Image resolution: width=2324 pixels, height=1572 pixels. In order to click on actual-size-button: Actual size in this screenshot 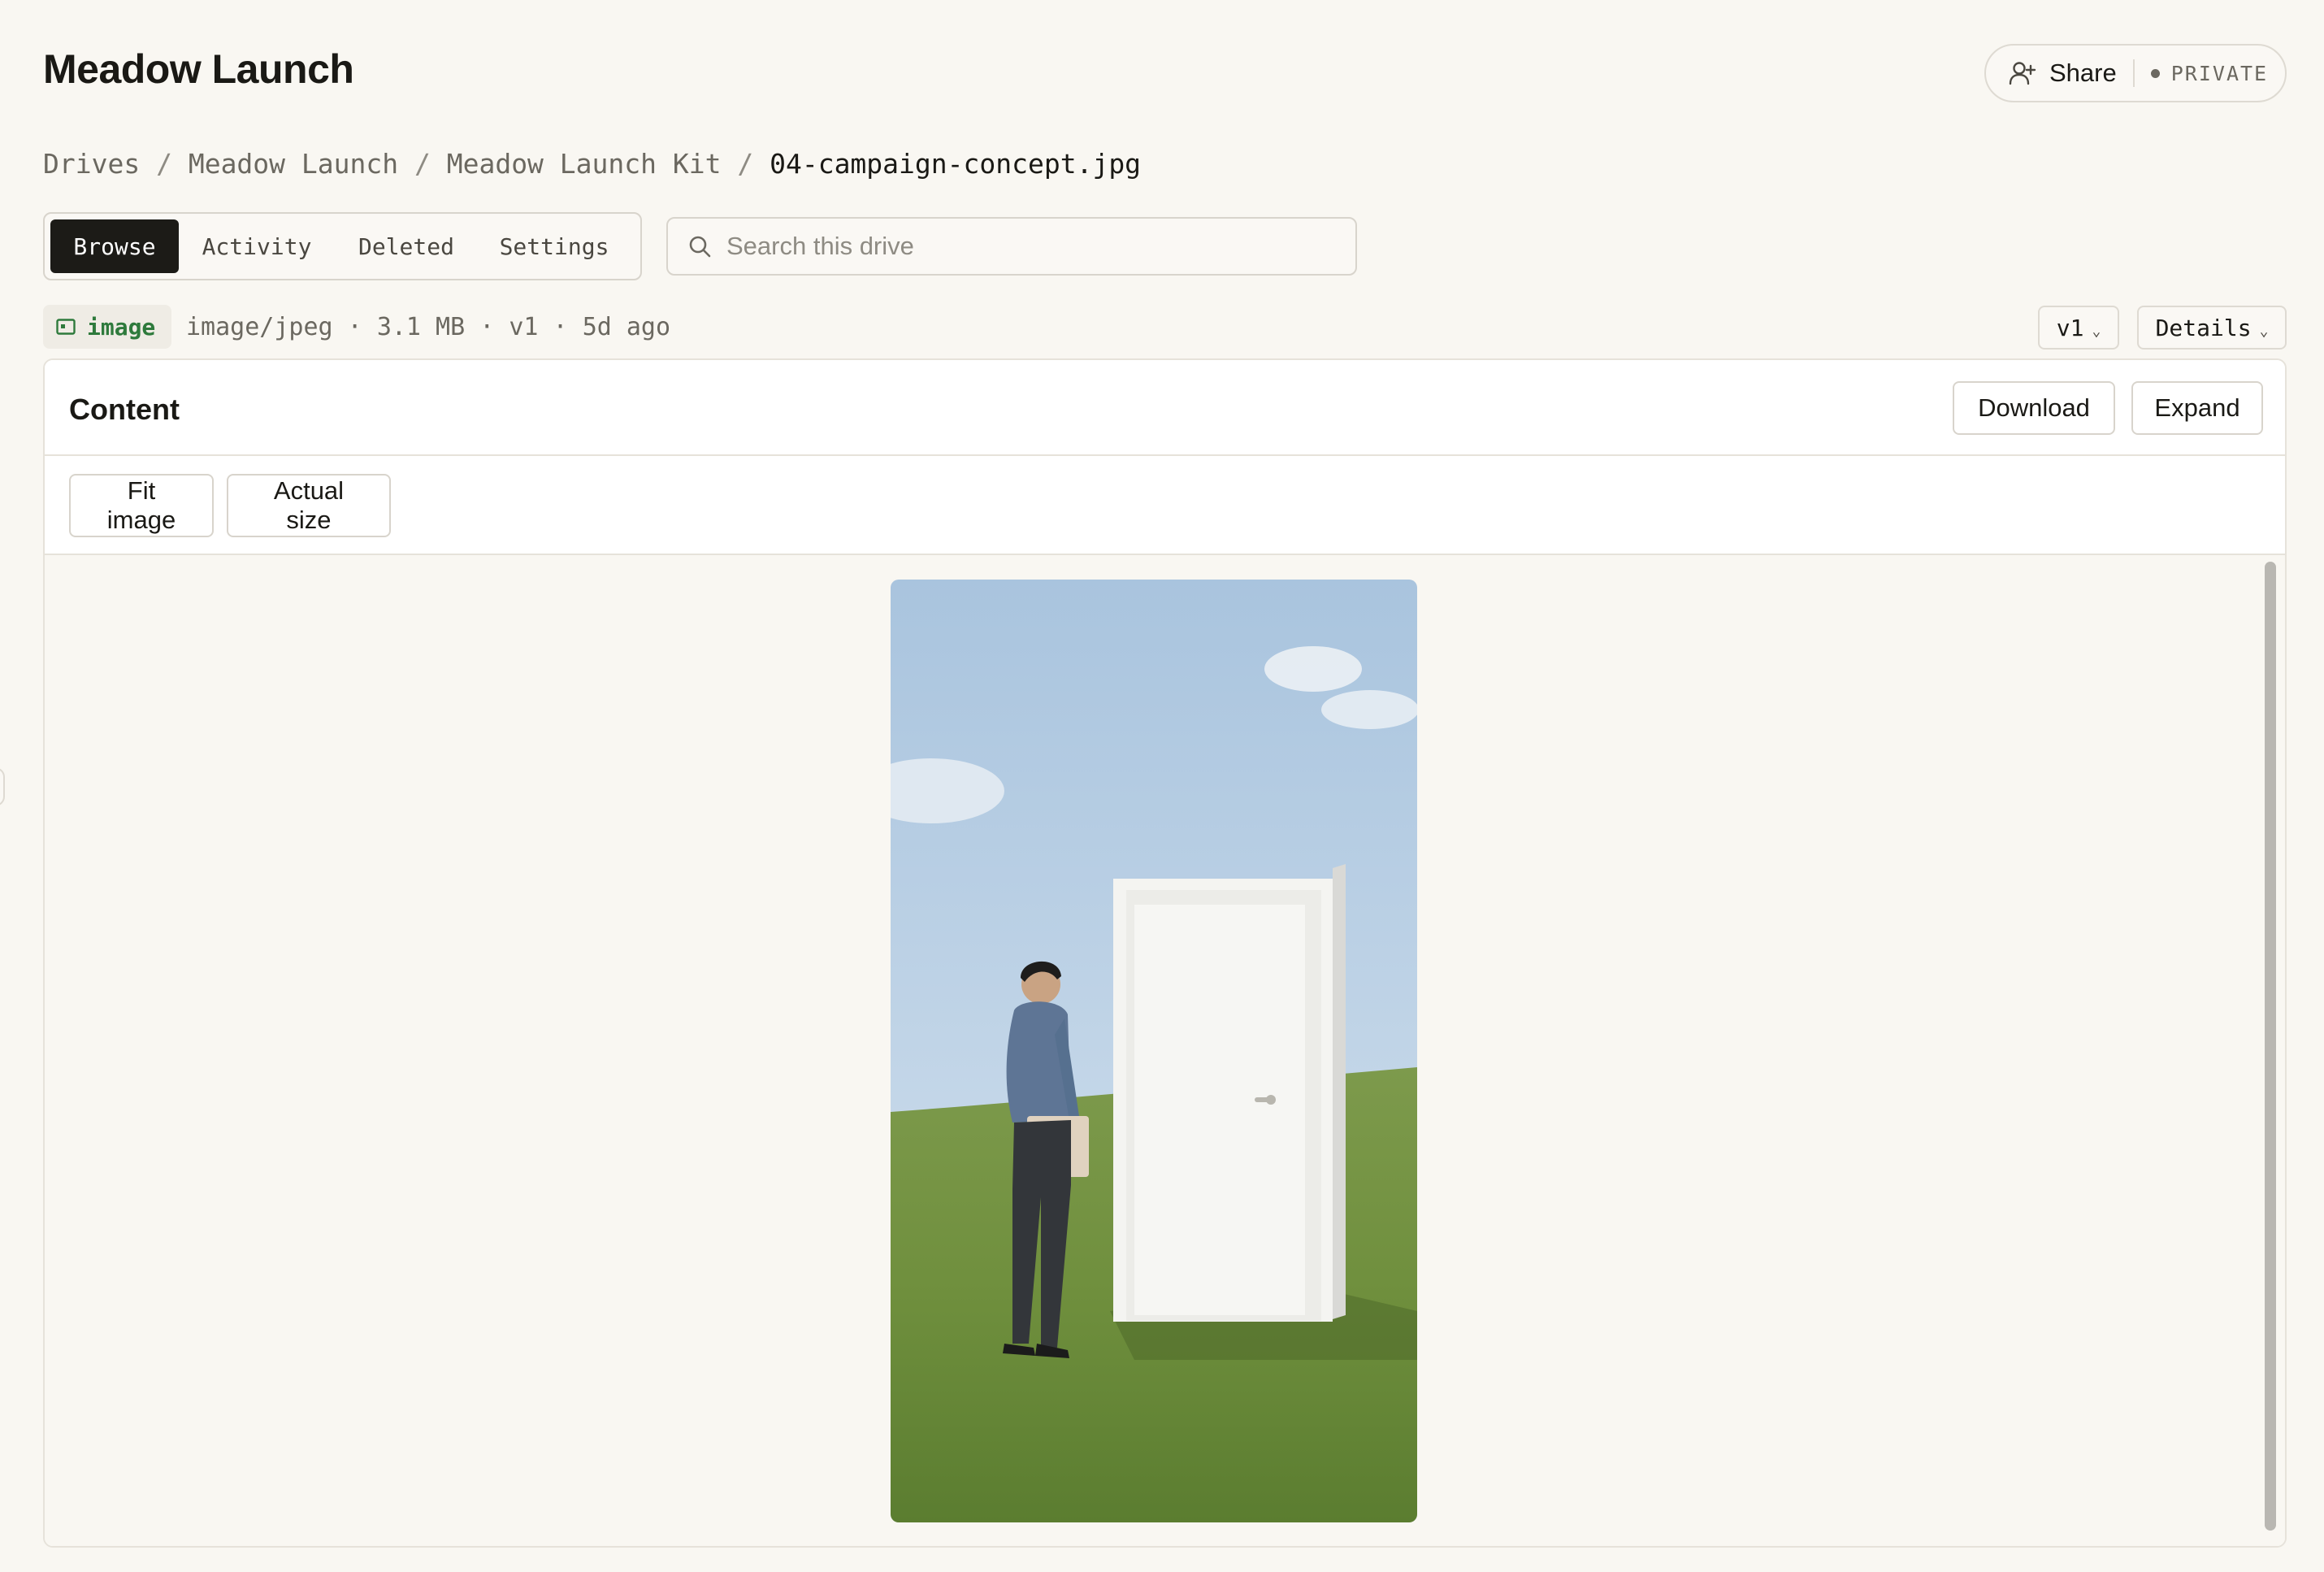, I will do `click(309, 505)`.